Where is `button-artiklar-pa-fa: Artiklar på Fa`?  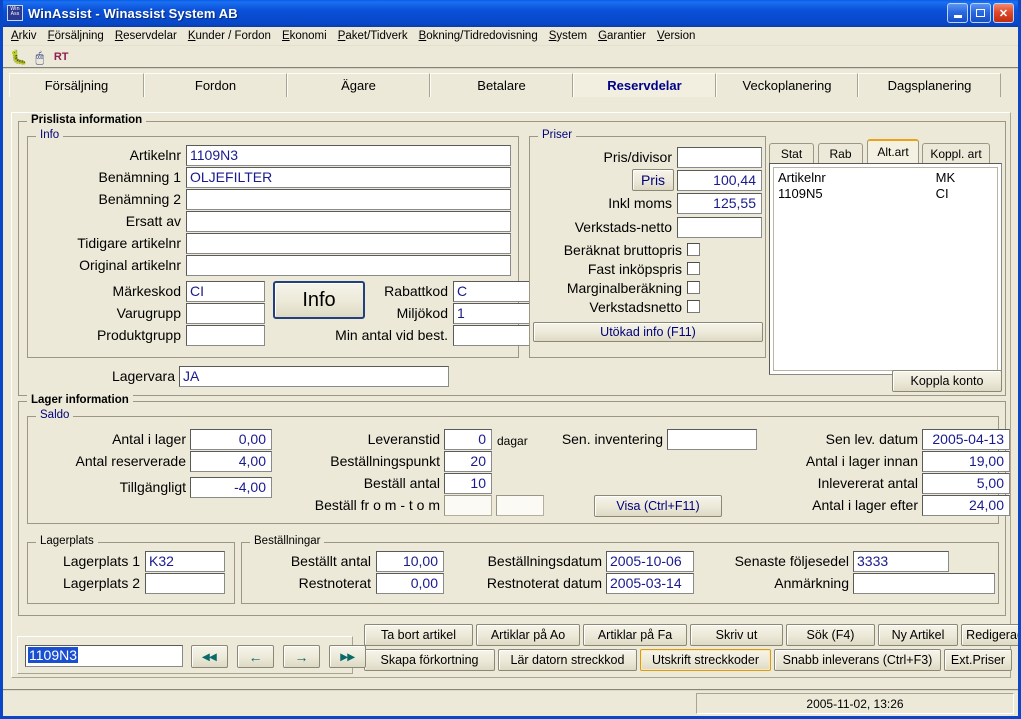
button-artiklar-pa-fa: Artiklar på Fa is located at coordinates (635, 635).